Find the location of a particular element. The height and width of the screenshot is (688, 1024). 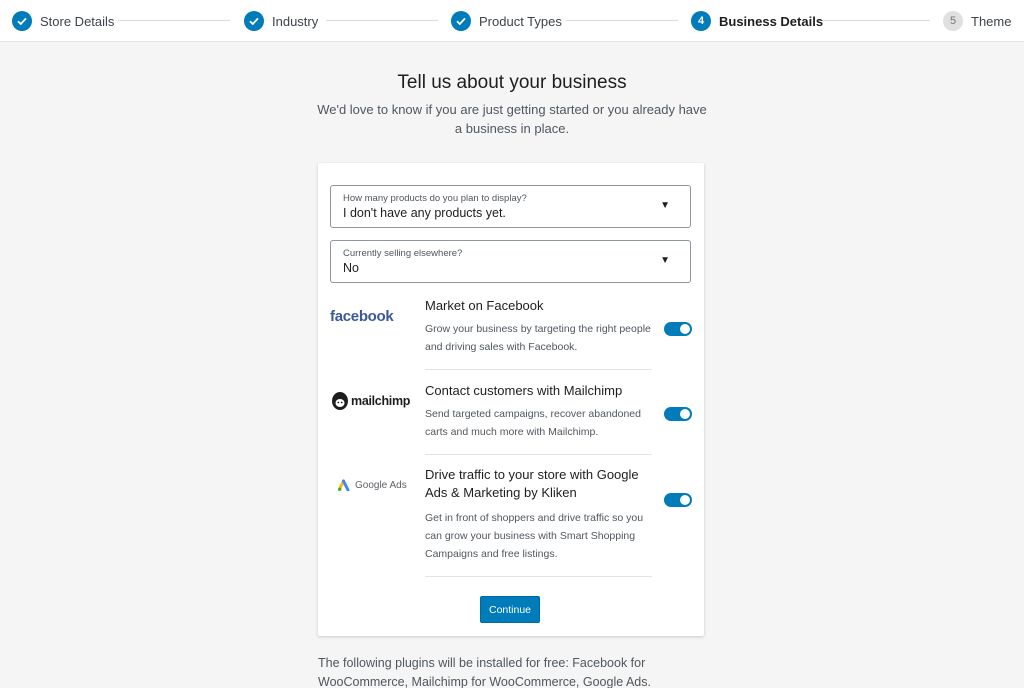

step-label: Business Details is located at coordinates (771, 21).